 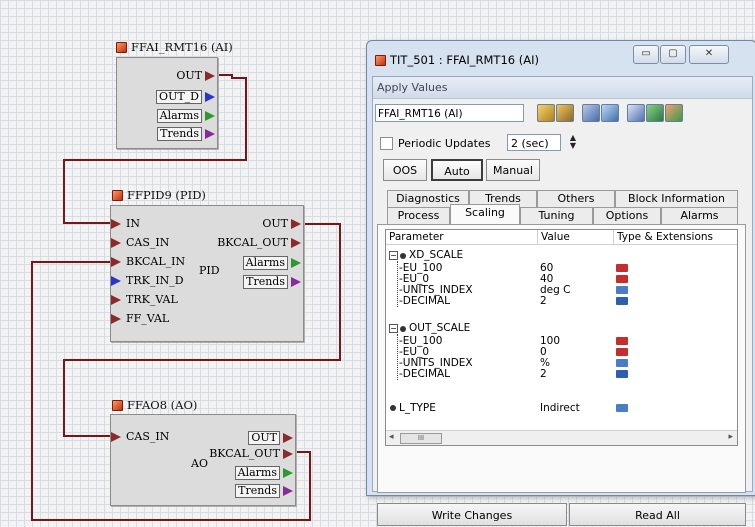 I want to click on ai-out-d-port: OUT_D, so click(x=185, y=97).